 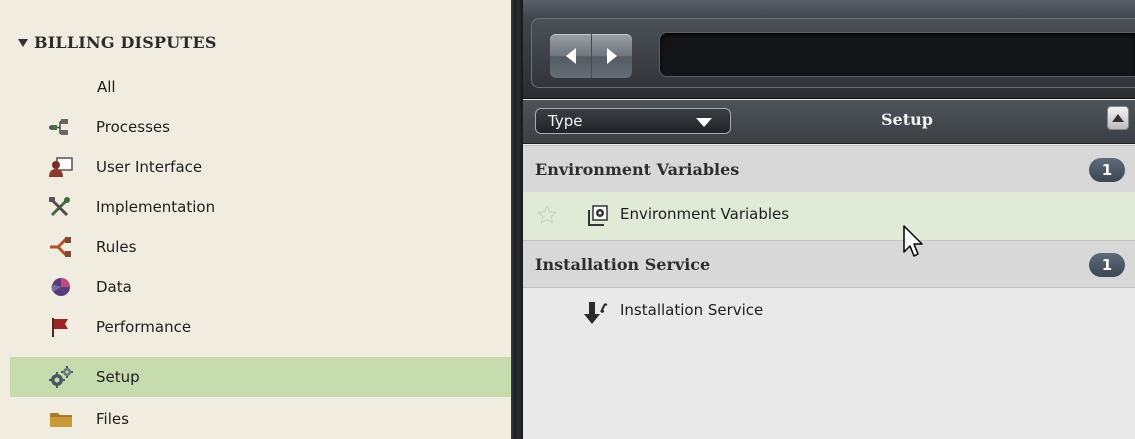 I want to click on pane-divider, so click(x=517, y=219).